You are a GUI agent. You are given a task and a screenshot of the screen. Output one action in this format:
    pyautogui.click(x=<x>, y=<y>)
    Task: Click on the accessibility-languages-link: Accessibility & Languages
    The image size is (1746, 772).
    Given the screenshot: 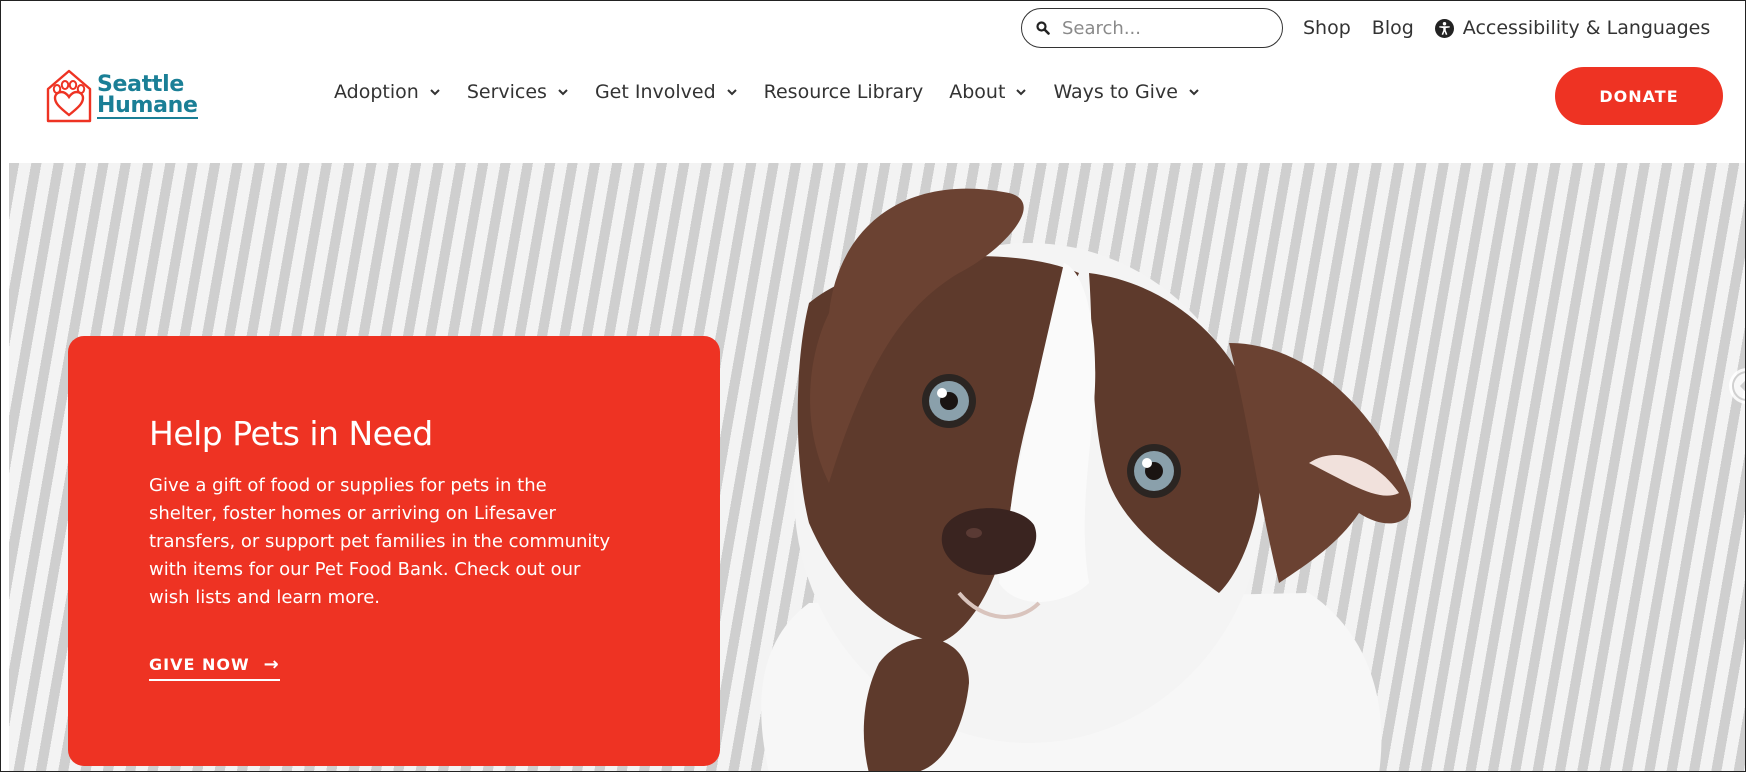 What is the action you would take?
    pyautogui.click(x=1572, y=28)
    